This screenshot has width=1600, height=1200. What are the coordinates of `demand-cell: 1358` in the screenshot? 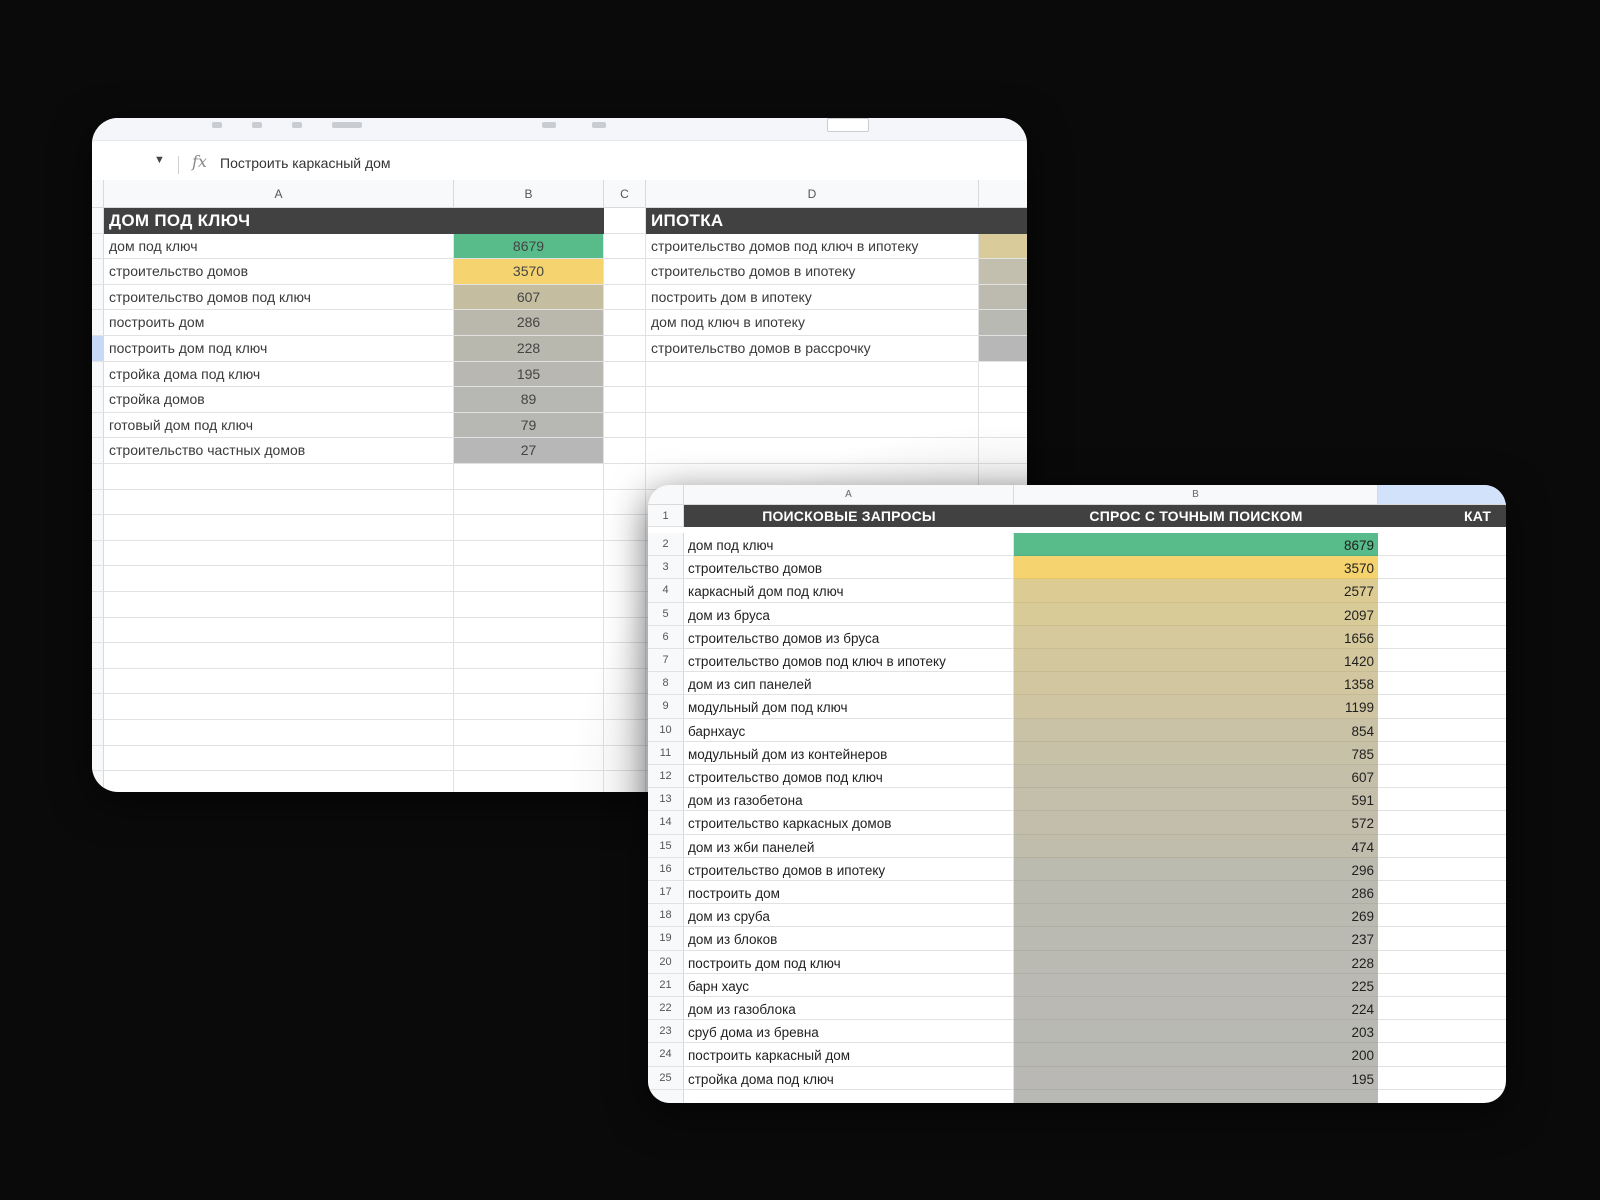 It's located at (1196, 684).